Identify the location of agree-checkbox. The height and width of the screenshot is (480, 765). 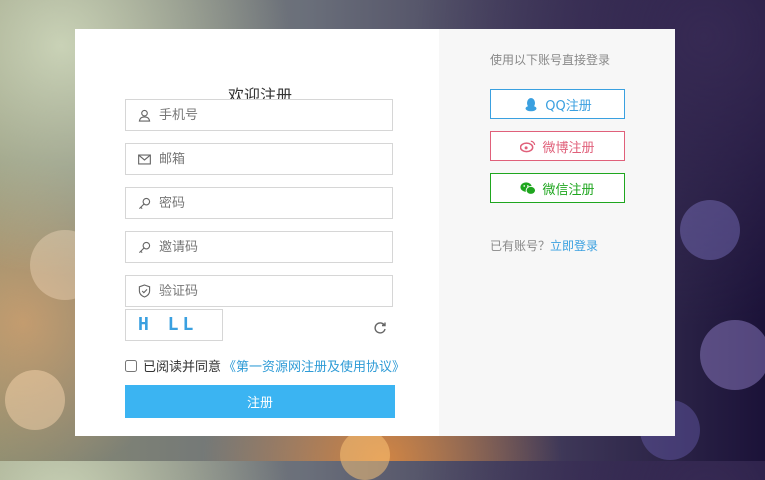
(131, 365).